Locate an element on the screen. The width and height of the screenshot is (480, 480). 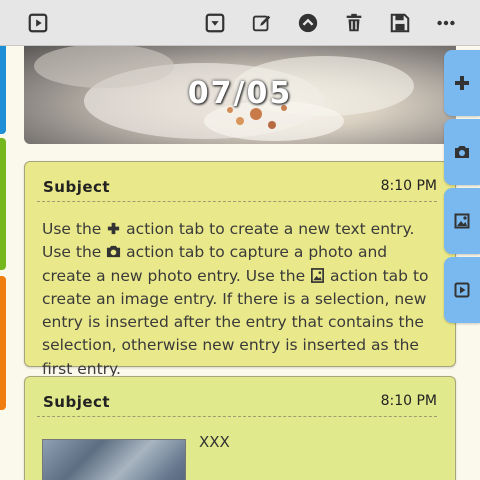
play-tab is located at coordinates (462, 290).